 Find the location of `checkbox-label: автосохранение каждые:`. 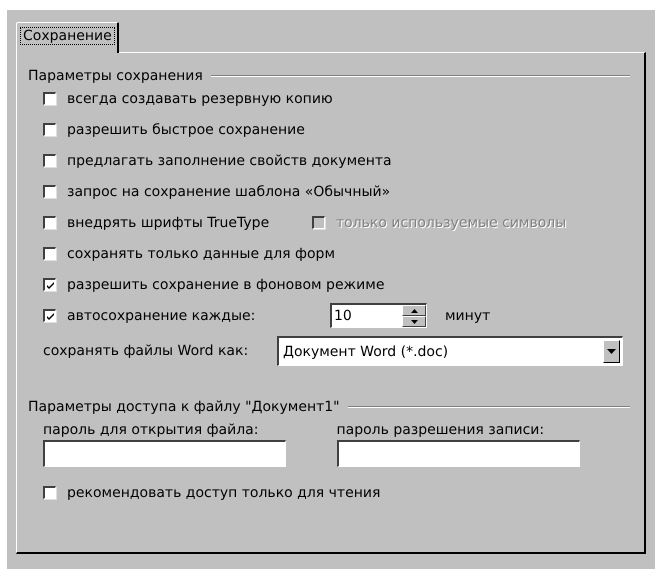

checkbox-label: автосохранение каждые: is located at coordinates (161, 316).